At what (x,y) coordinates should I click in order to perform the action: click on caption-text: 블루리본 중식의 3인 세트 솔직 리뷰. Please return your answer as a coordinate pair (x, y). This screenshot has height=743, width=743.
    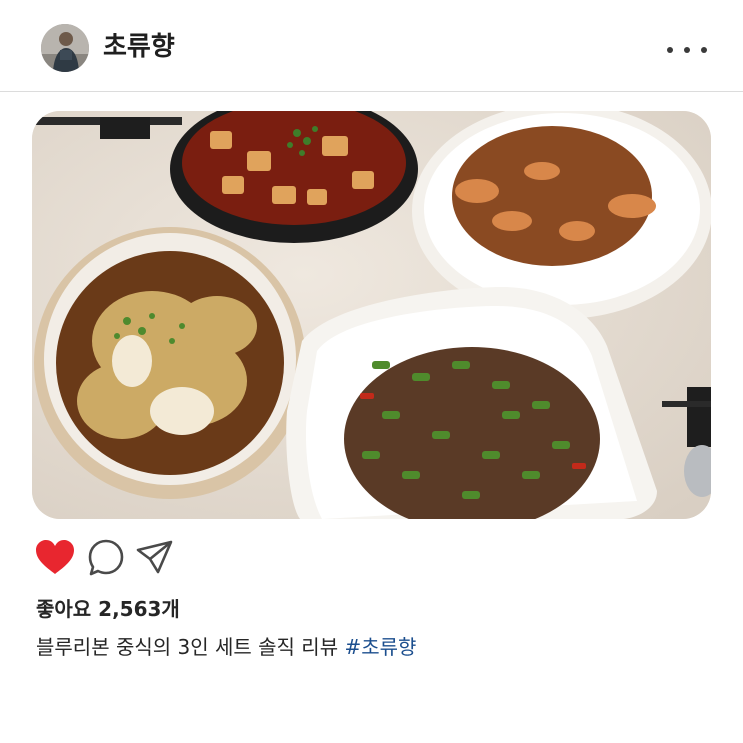
    Looking at the image, I should click on (190, 647).